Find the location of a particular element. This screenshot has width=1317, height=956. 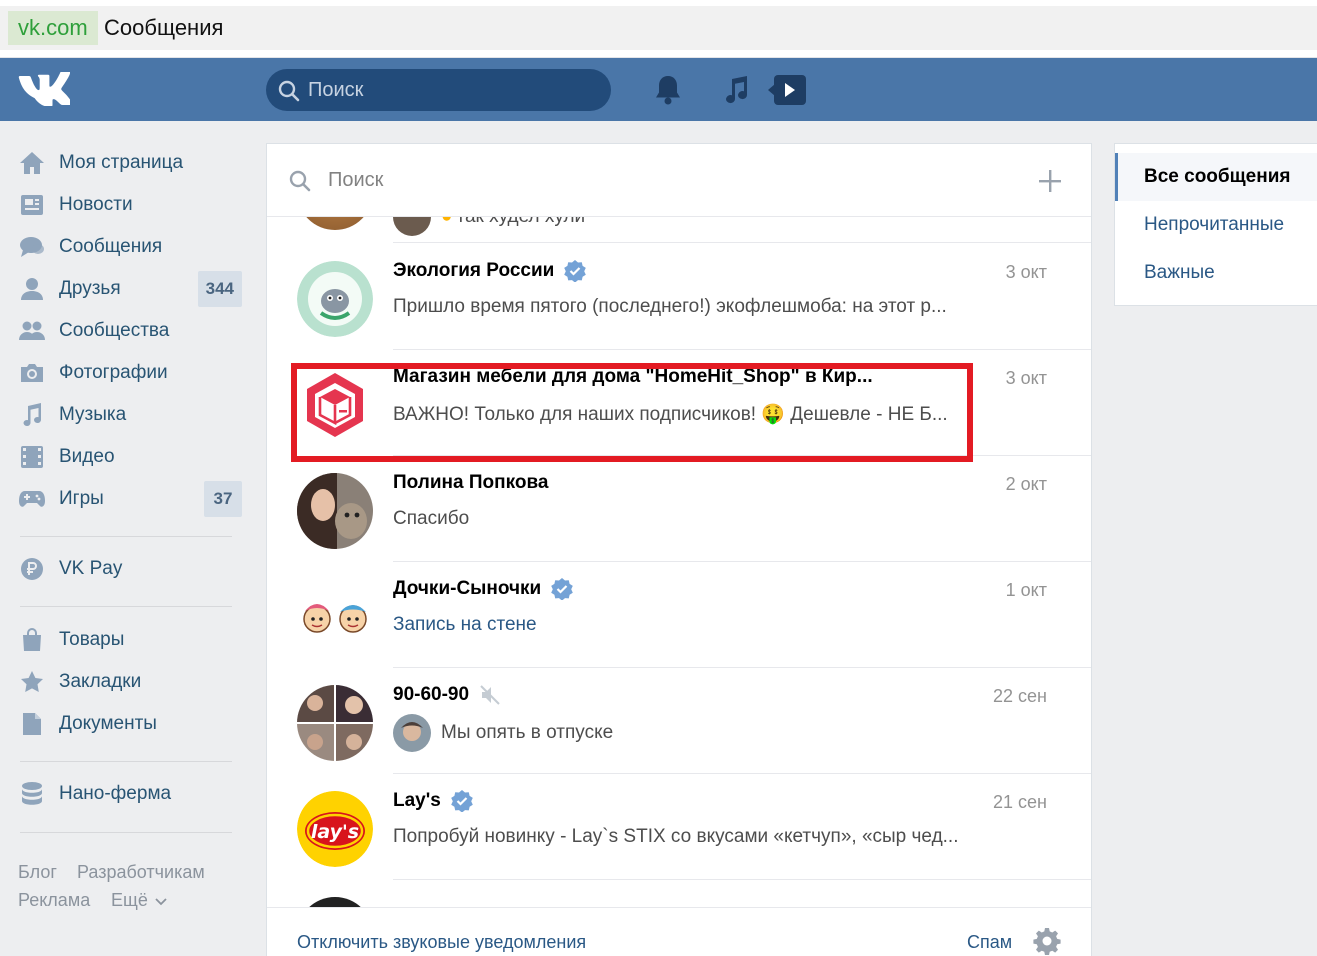

sidebar-item-goods: Товары is located at coordinates (131, 640).